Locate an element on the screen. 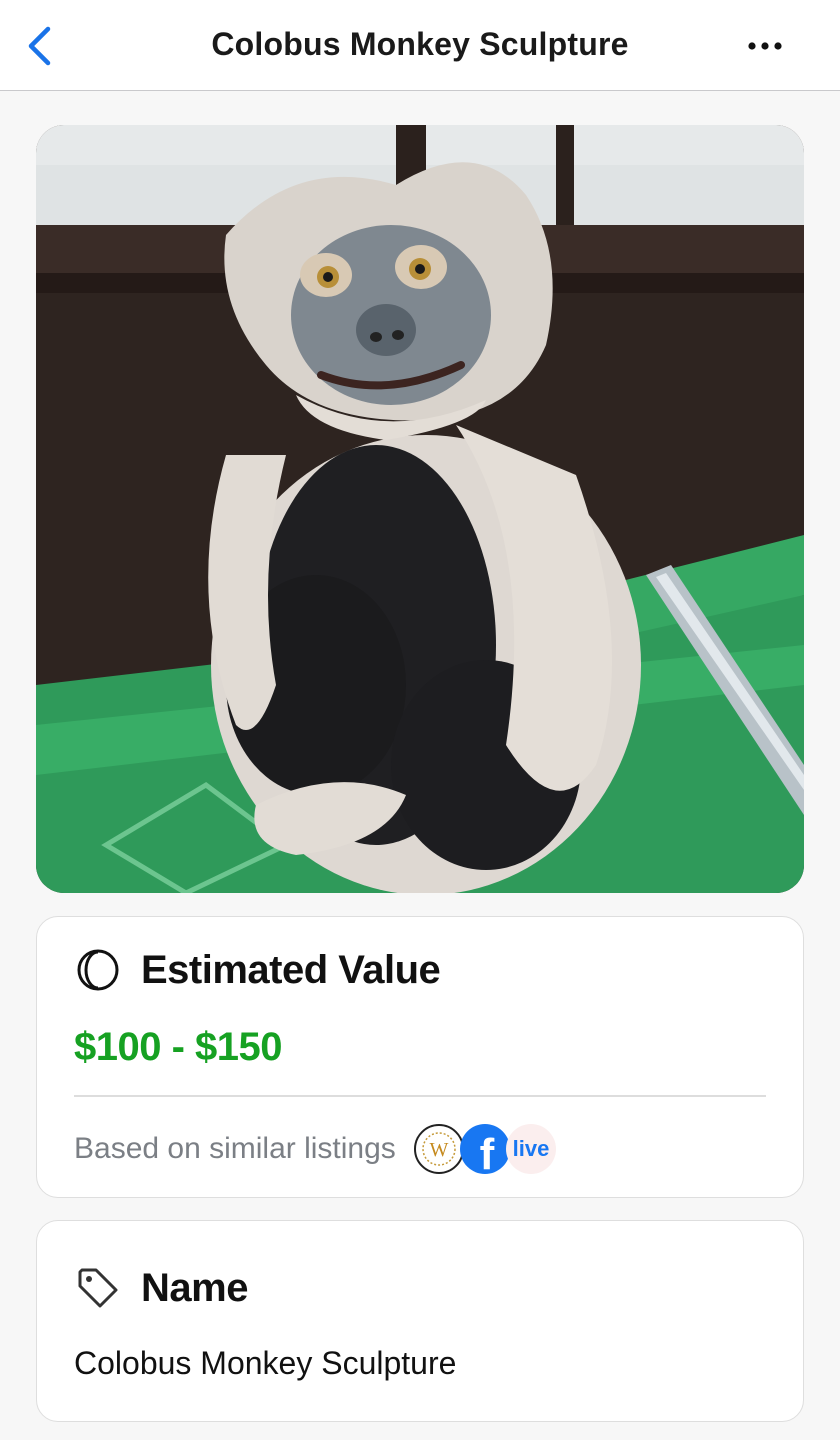 The height and width of the screenshot is (1440, 840). source-row: Based on similar listings W f live is located at coordinates (315, 1149).